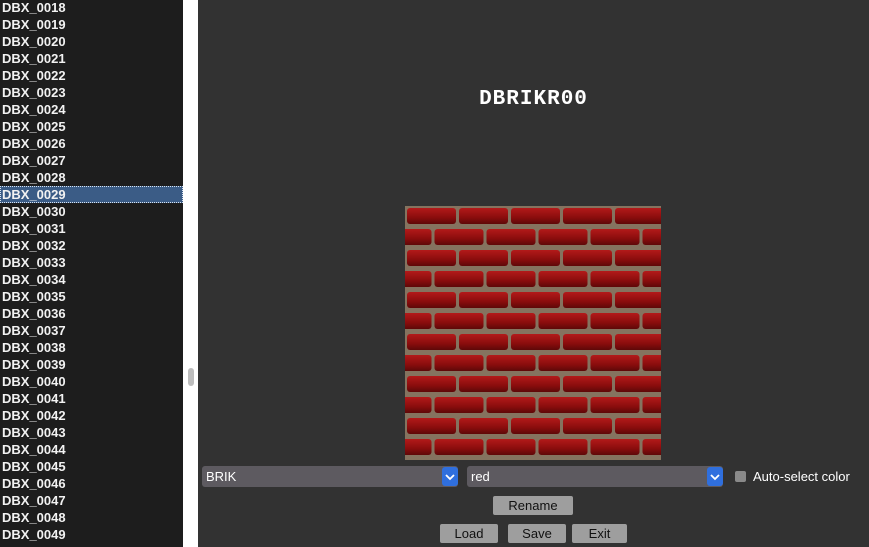 This screenshot has width=869, height=547. What do you see at coordinates (91, 109) in the screenshot?
I see `list-item: DBX_0024` at bounding box center [91, 109].